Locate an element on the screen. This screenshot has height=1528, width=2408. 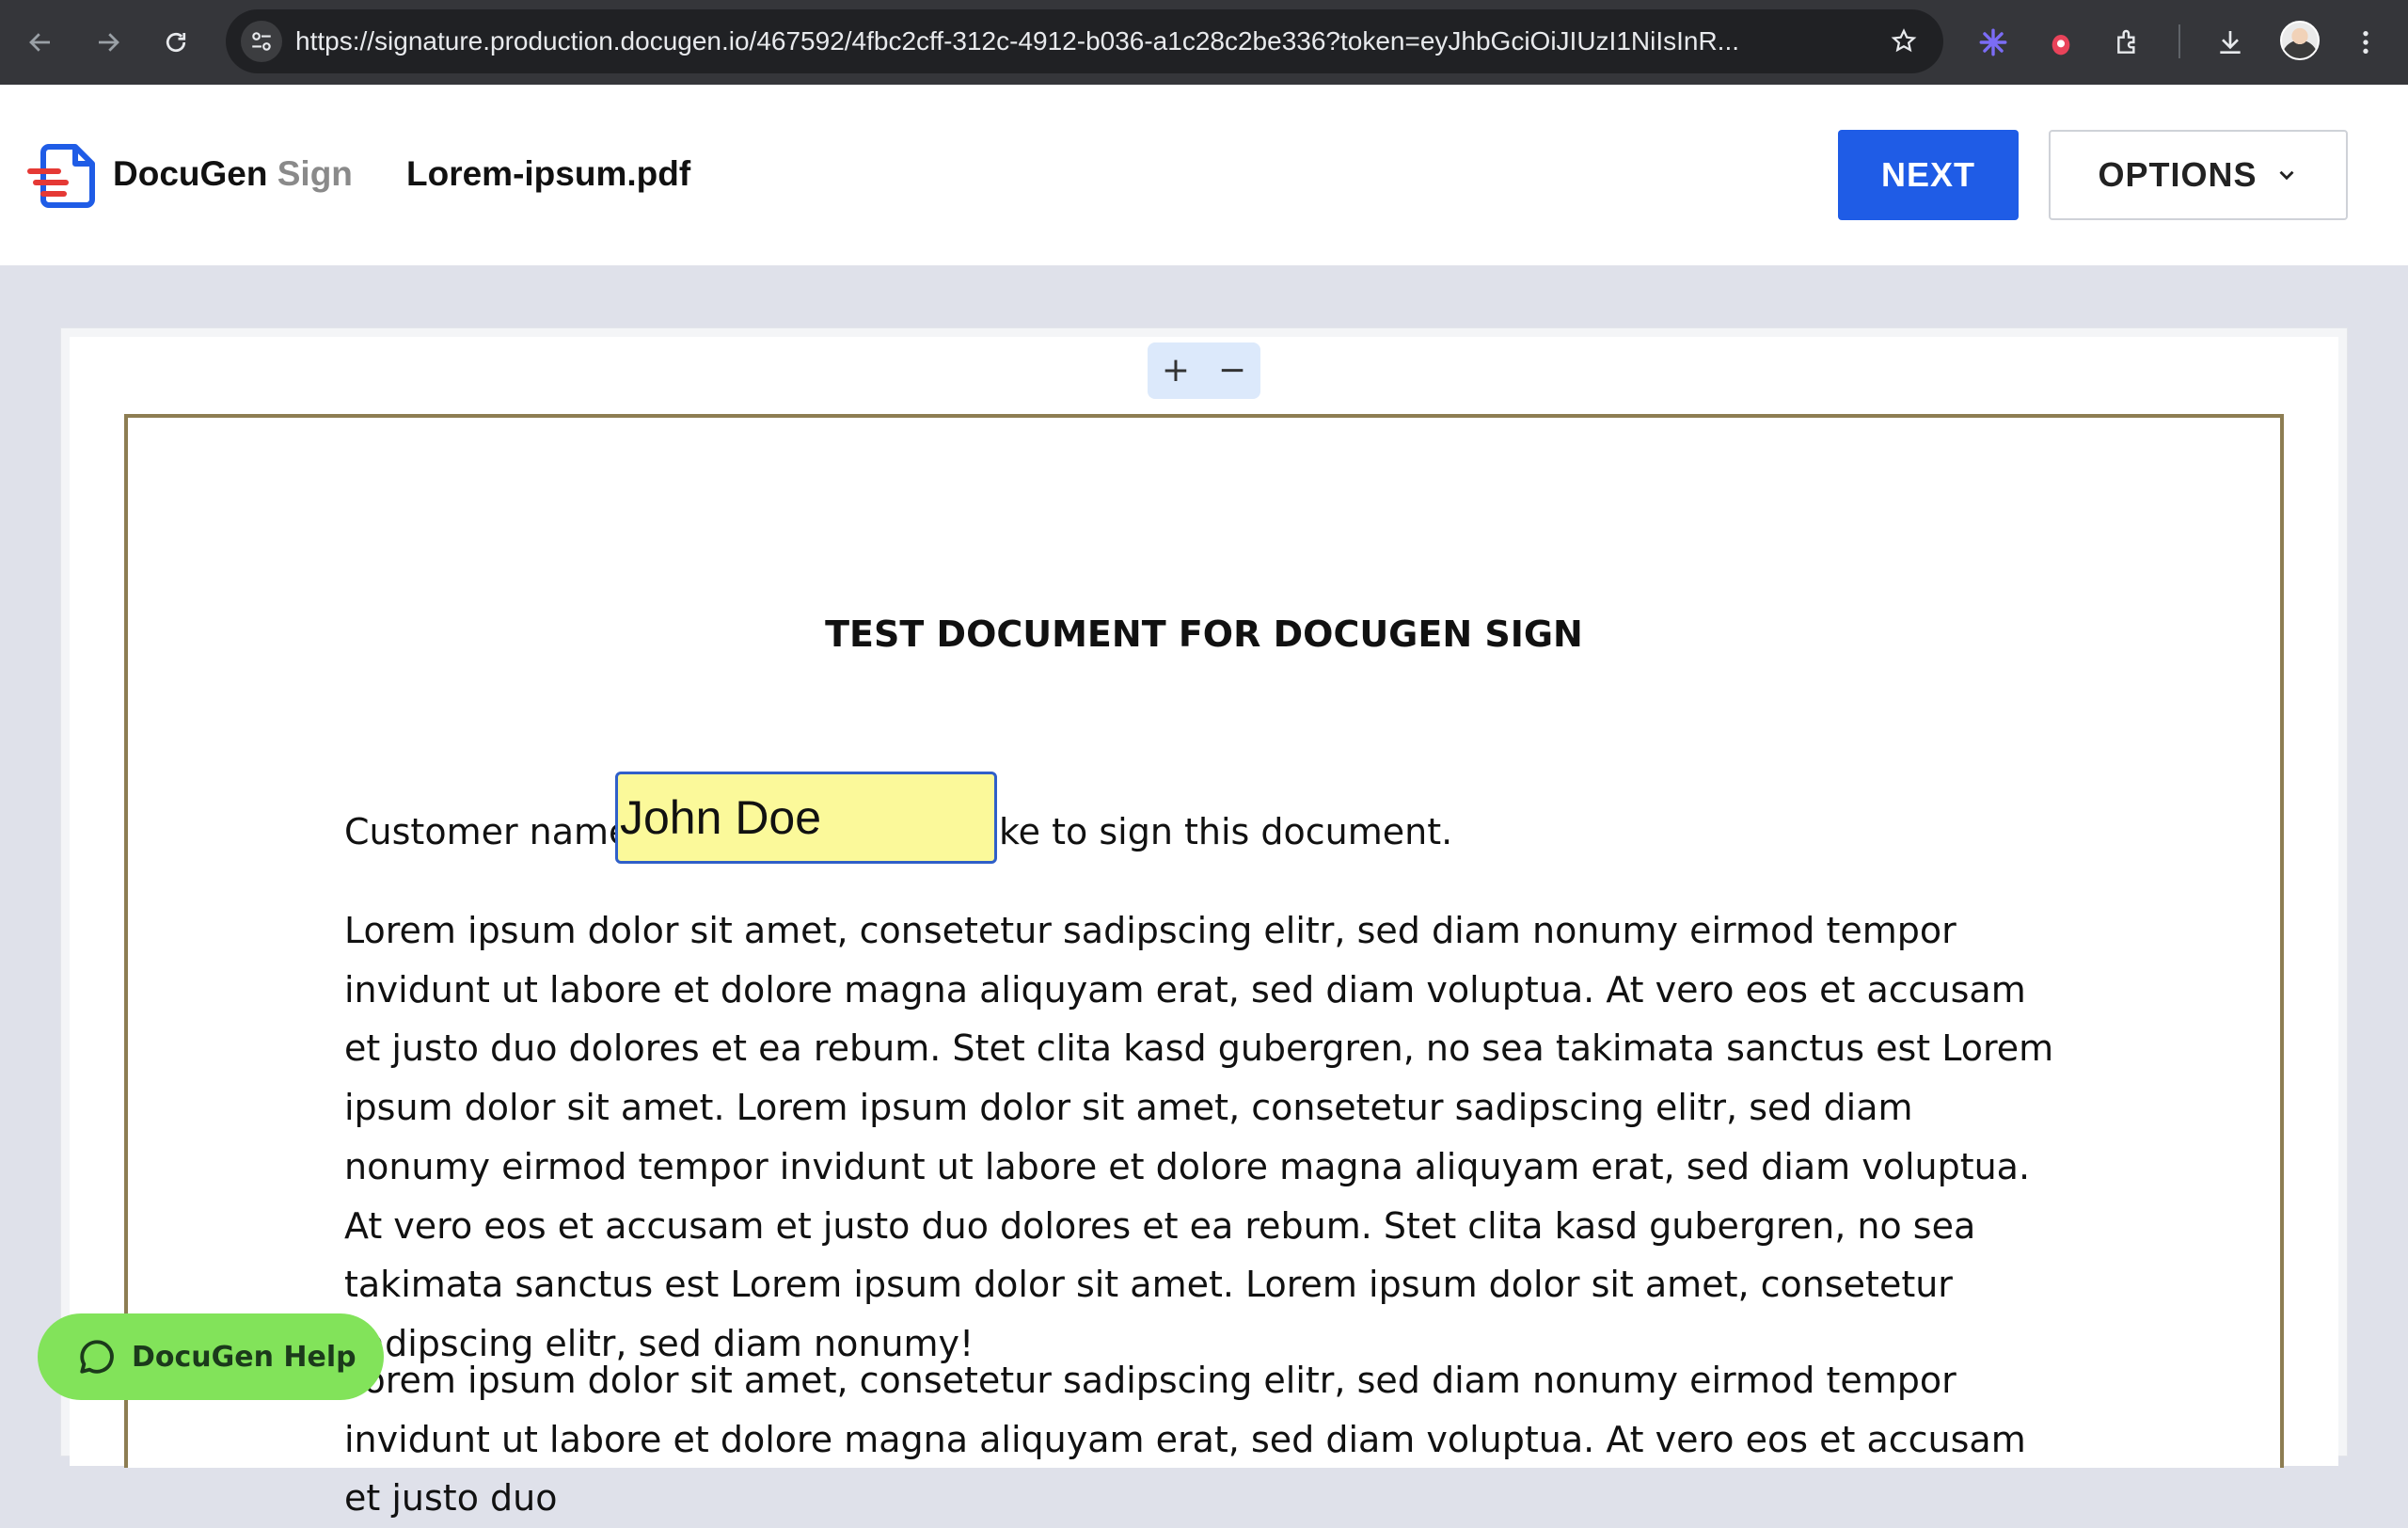
zoom-out-button: − is located at coordinates (1233, 370).